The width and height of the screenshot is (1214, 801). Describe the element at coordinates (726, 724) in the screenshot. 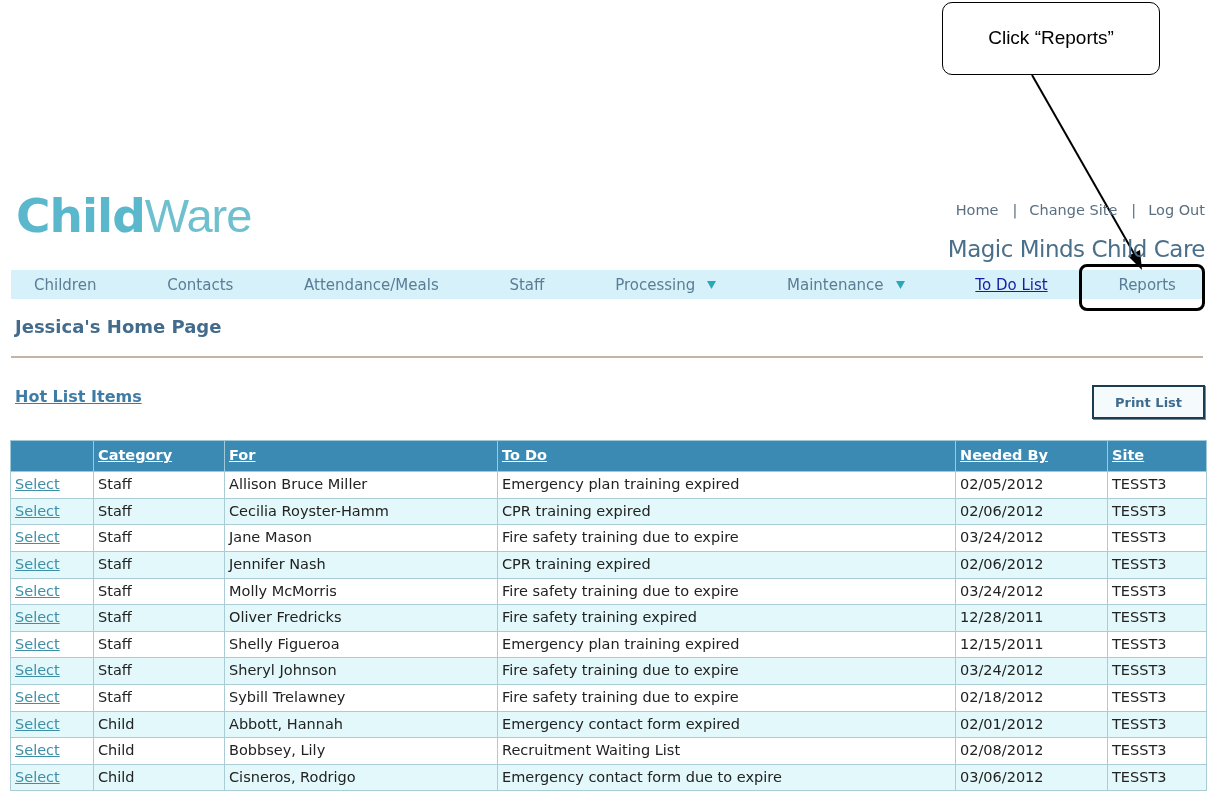

I see `table-cell: Emergency contact form expired` at that location.